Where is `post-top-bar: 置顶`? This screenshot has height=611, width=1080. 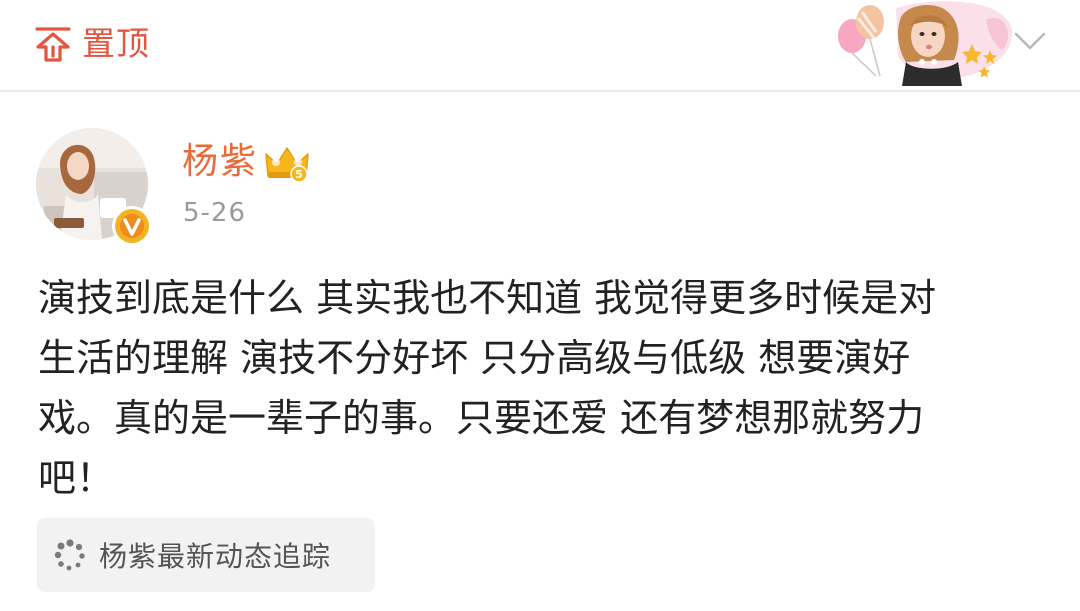 post-top-bar: 置顶 is located at coordinates (540, 45).